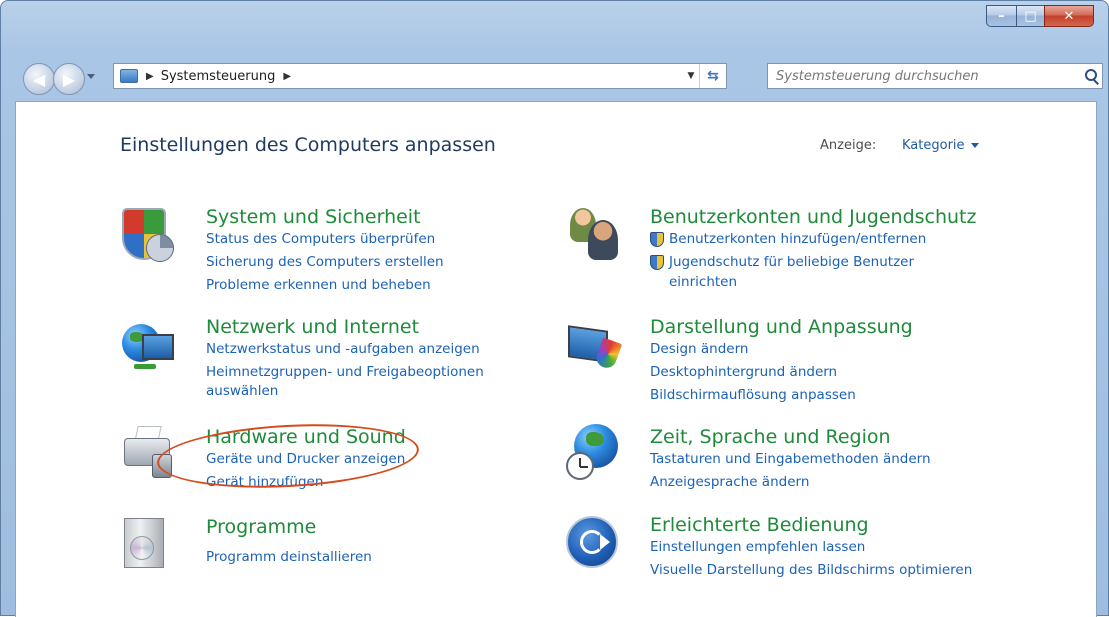 The image size is (1109, 617). I want to click on link-troubleshoot: Probleme erkennen und beheben, so click(325, 285).